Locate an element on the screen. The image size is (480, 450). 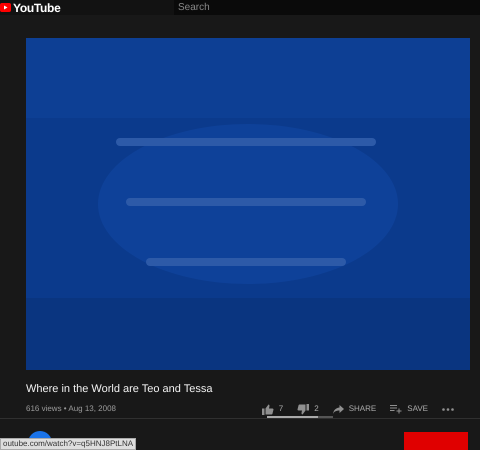
dislike-button: 2 is located at coordinates (308, 409).